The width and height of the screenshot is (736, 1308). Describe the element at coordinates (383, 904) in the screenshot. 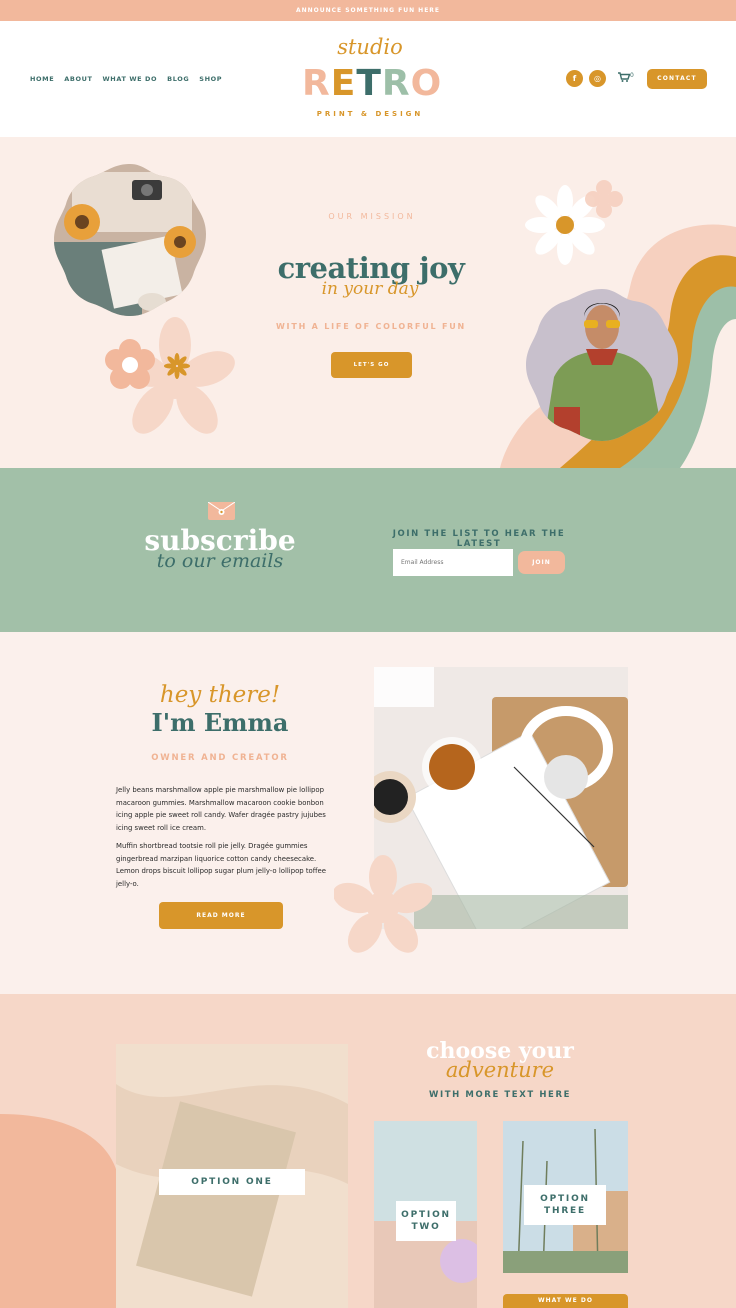

I see `retro-flower-decoration` at that location.